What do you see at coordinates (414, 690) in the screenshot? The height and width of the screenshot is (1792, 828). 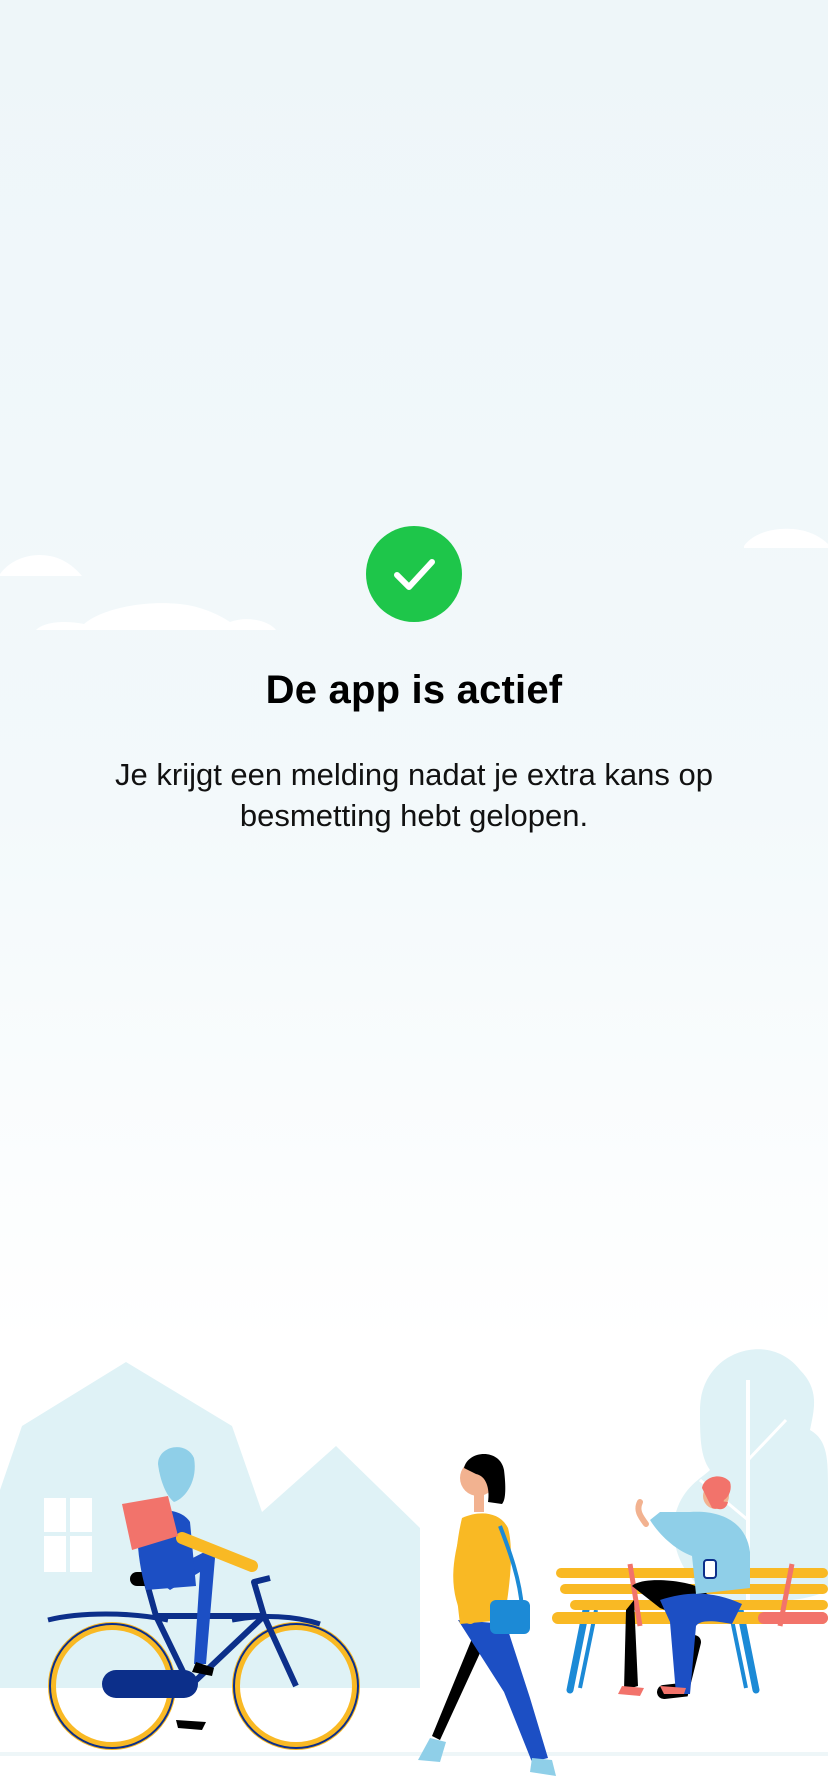 I see `status-title: De app is actief` at bounding box center [414, 690].